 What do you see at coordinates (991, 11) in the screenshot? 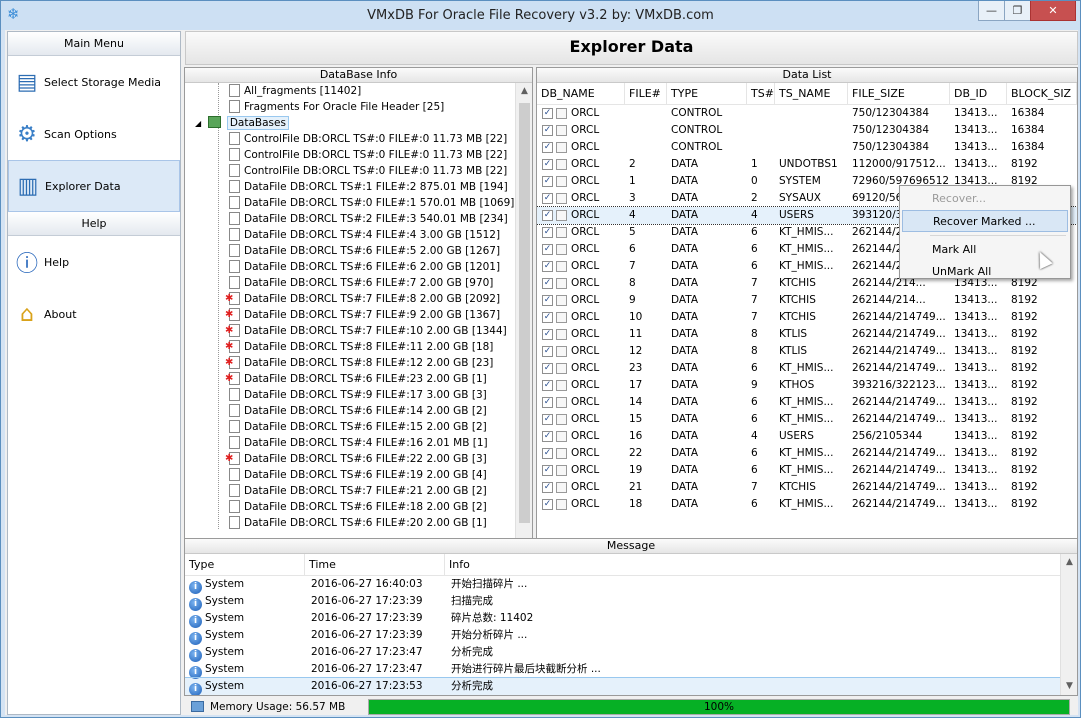
I see `minimize-button: —` at bounding box center [991, 11].